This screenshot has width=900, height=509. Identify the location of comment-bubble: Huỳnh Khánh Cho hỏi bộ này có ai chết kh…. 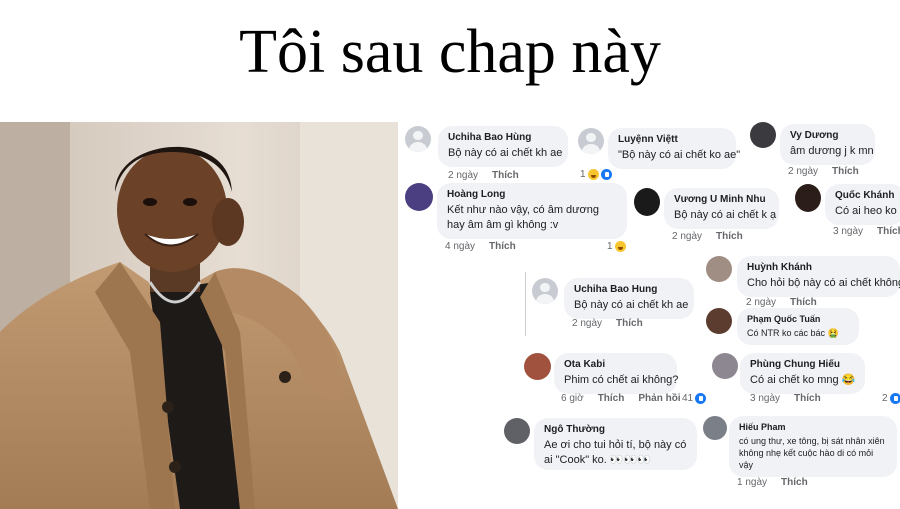
(818, 276).